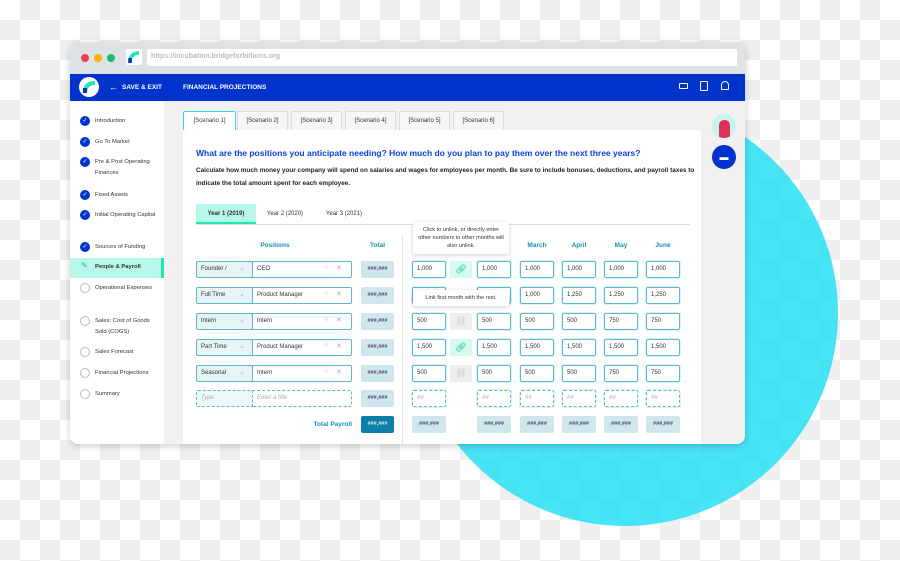  What do you see at coordinates (579, 245) in the screenshot?
I see `month-header: April` at bounding box center [579, 245].